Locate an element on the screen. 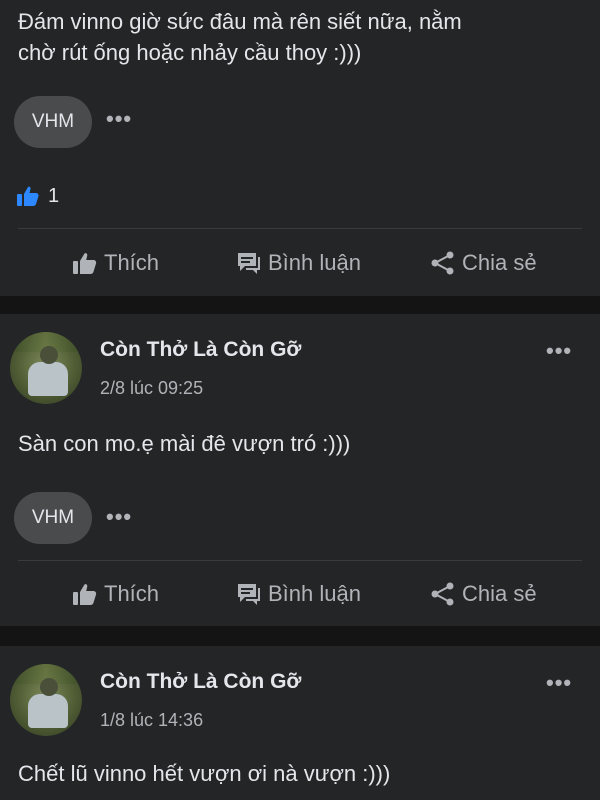 The height and width of the screenshot is (800, 600). post-timestamp: 1/8 lúc 14:36 is located at coordinates (151, 720).